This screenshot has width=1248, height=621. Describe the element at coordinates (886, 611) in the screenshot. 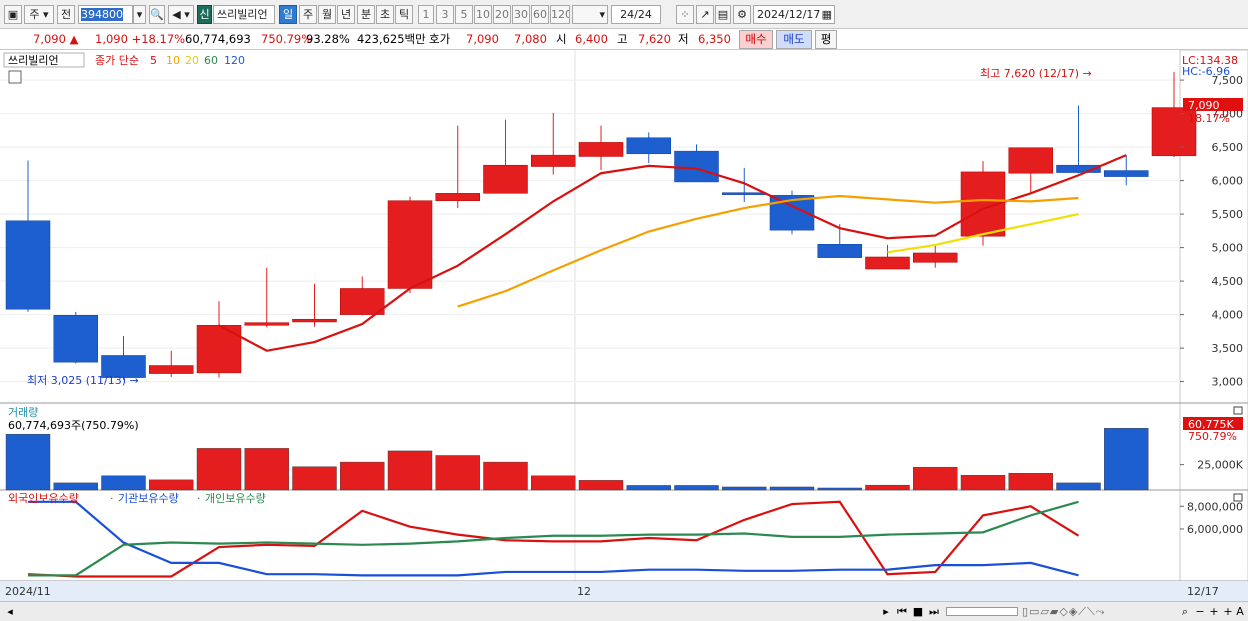

I see `play-button: ▸` at that location.